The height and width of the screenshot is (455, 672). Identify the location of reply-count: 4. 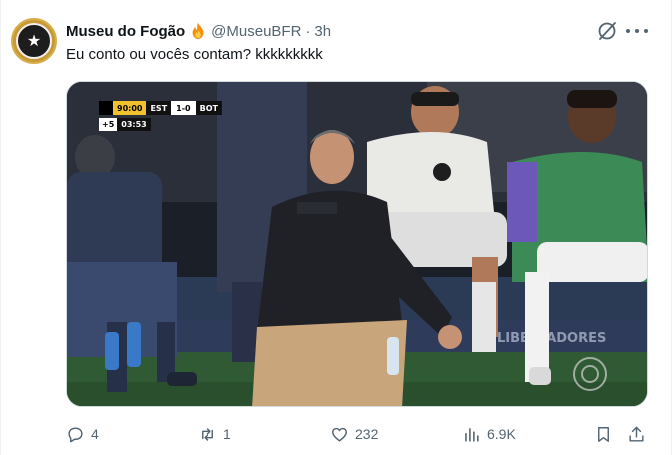
(95, 434).